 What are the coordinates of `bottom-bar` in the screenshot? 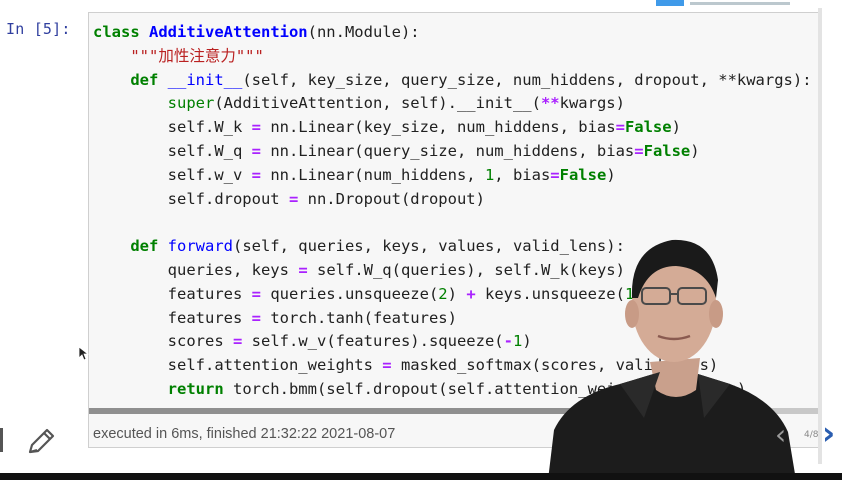 It's located at (421, 476).